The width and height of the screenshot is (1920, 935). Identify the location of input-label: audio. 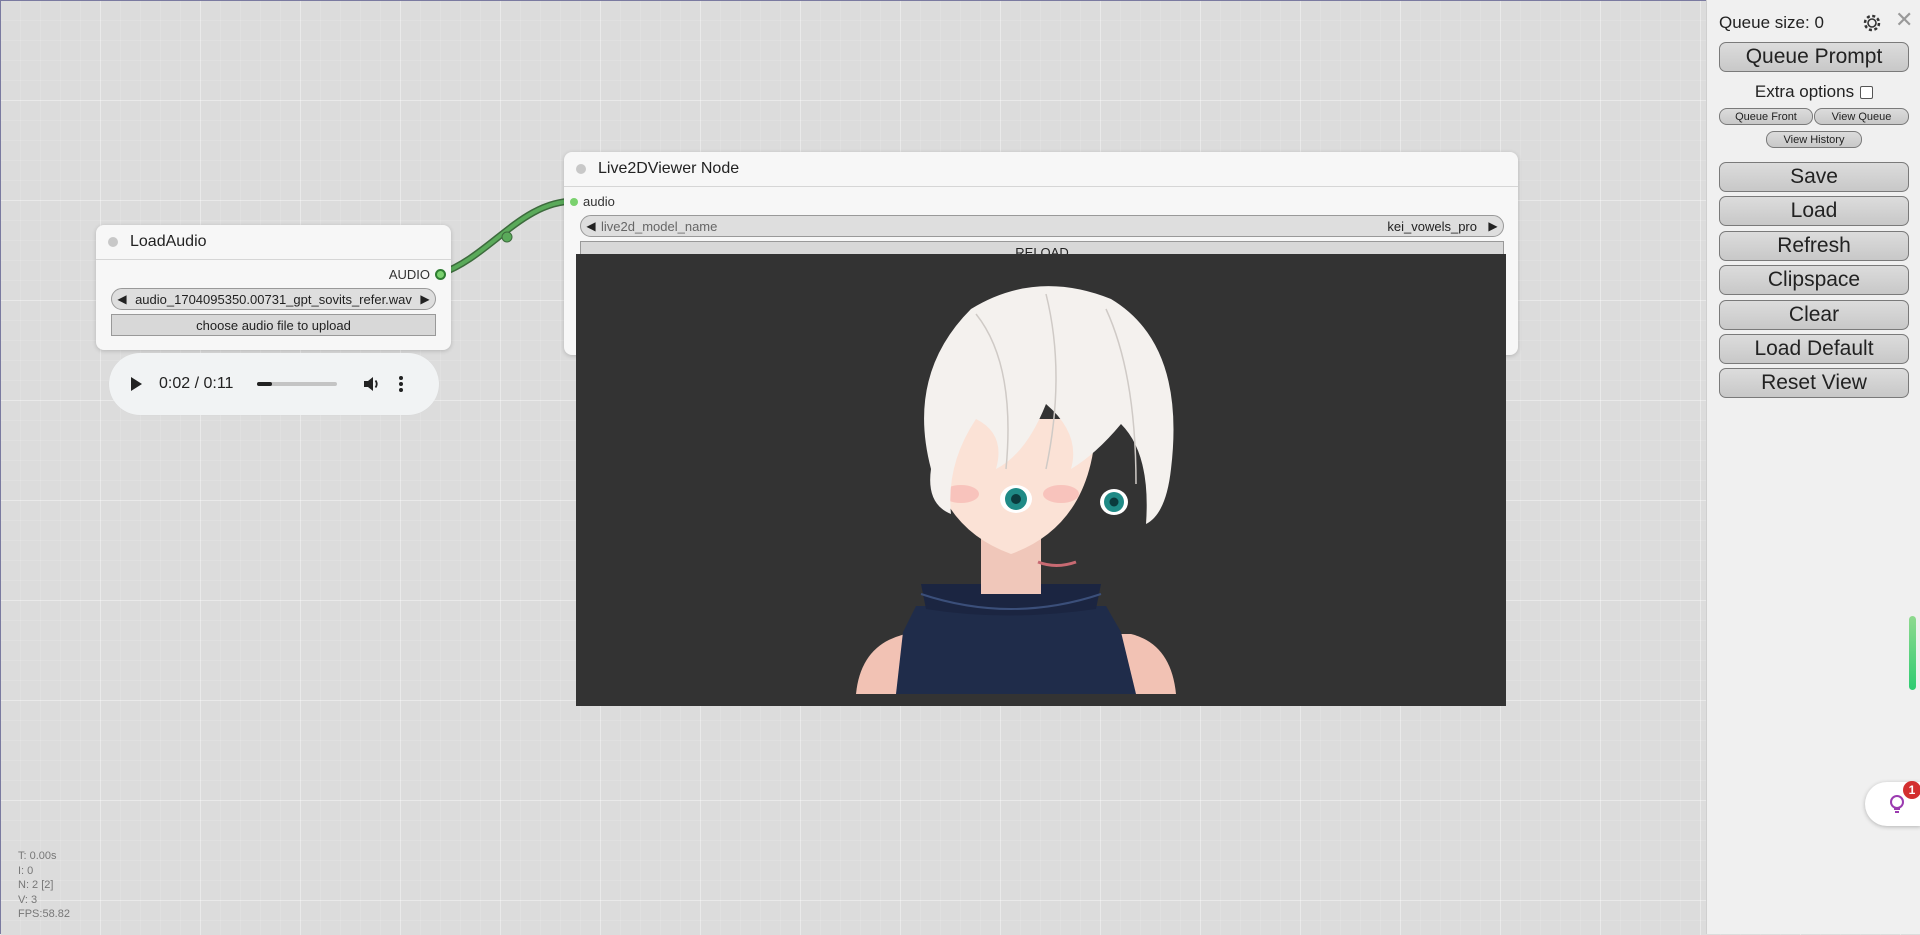
(599, 201).